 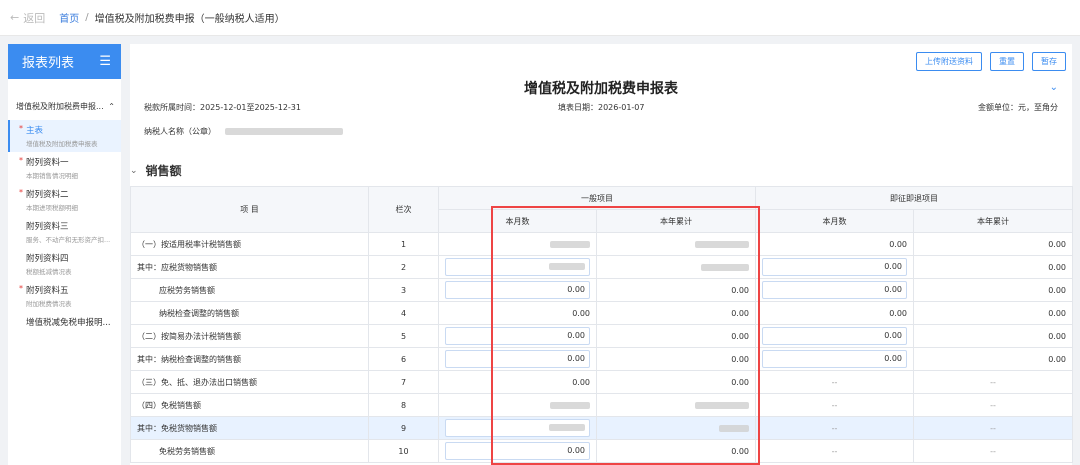 I want to click on form-title: 增值税及附加税费申报表, so click(x=601, y=89).